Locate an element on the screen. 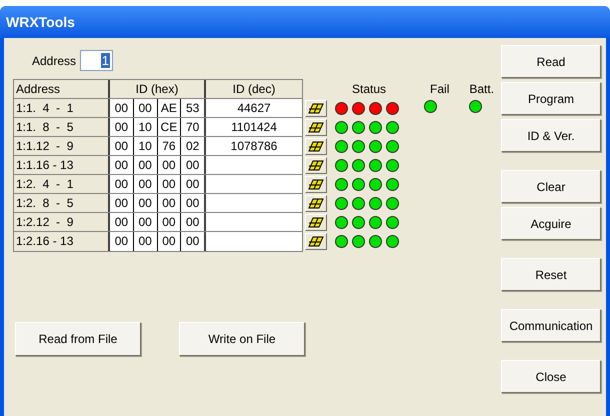 The width and height of the screenshot is (610, 416). batt-header: Batt. is located at coordinates (481, 89).